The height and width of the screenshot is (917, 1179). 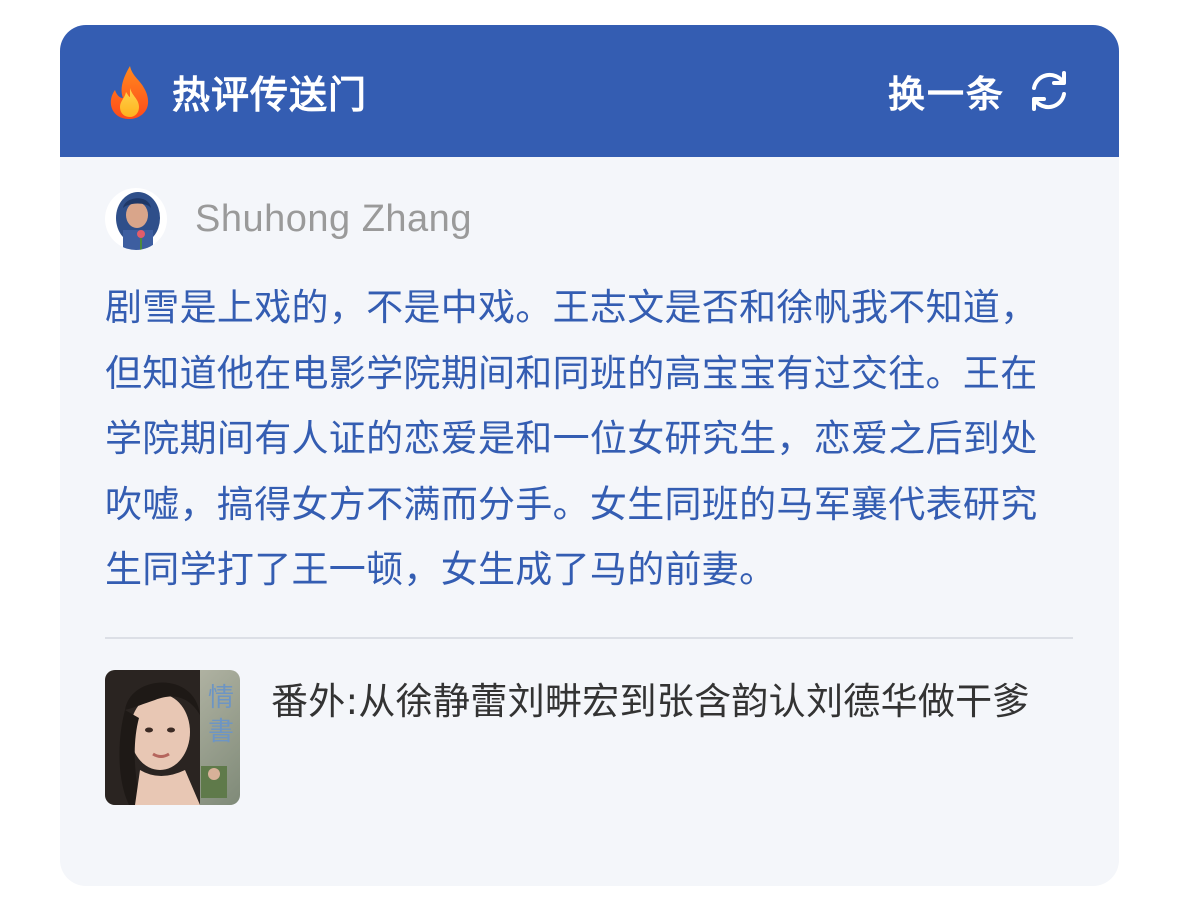 What do you see at coordinates (946, 94) in the screenshot?
I see `refresh-label: 换一条` at bounding box center [946, 94].